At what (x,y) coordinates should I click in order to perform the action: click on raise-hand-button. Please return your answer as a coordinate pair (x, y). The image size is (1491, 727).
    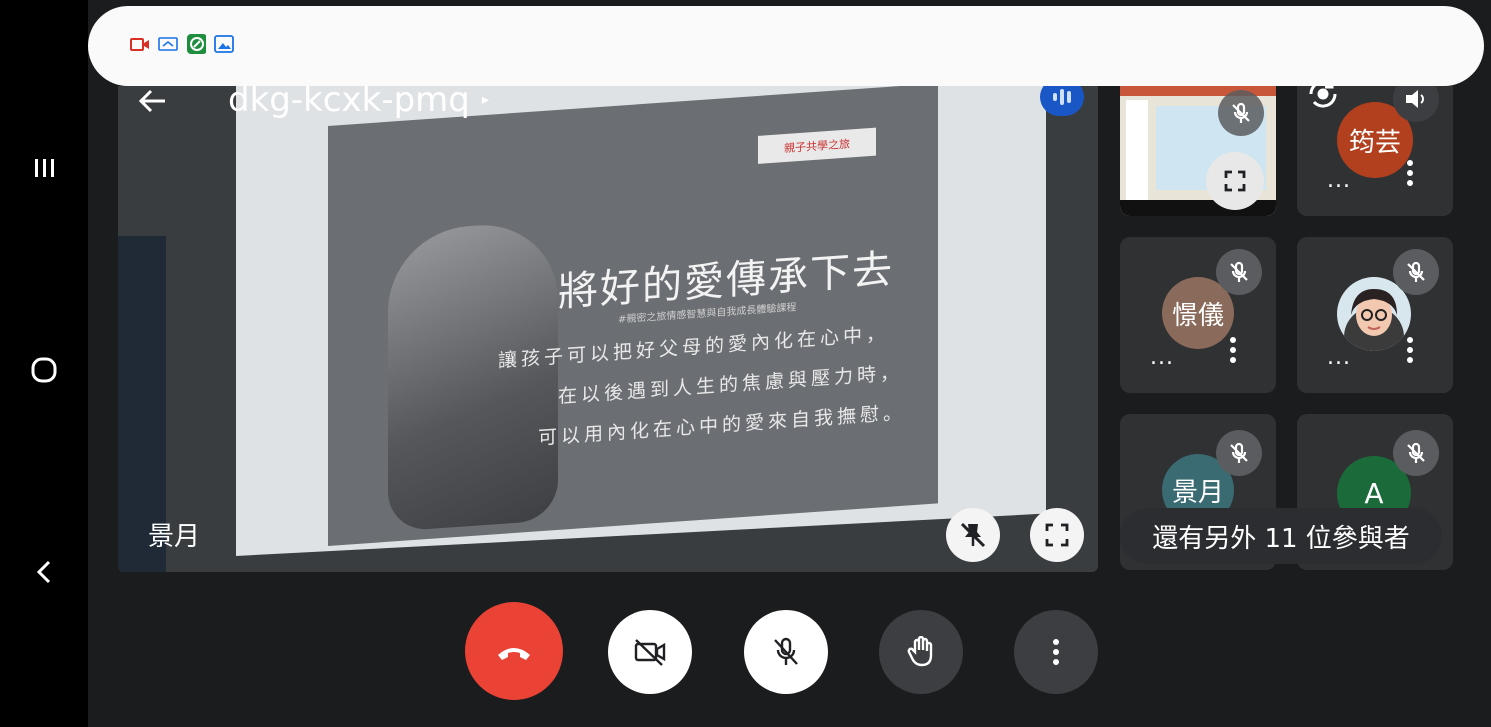
    Looking at the image, I should click on (921, 652).